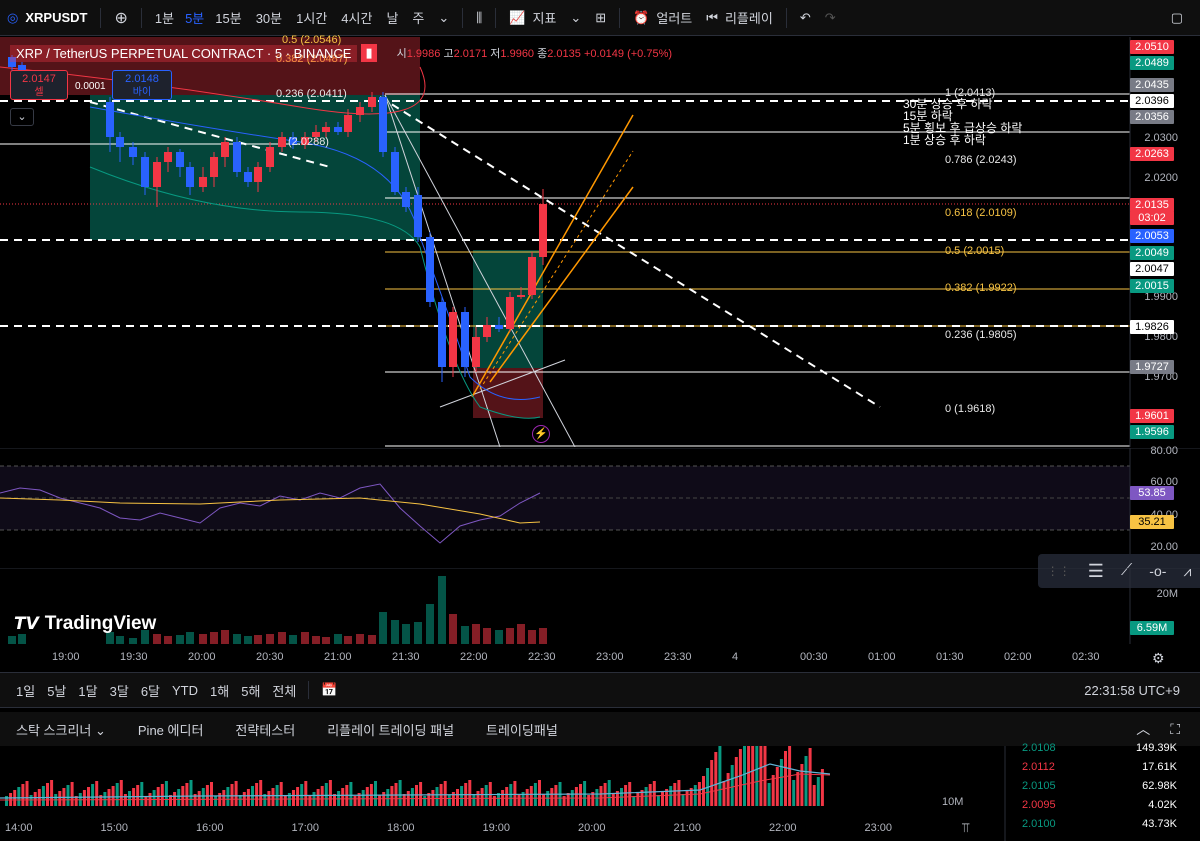 This screenshot has width=1200, height=841. Describe the element at coordinates (752, 17) in the screenshot. I see `replay-button: 리플레이` at that location.